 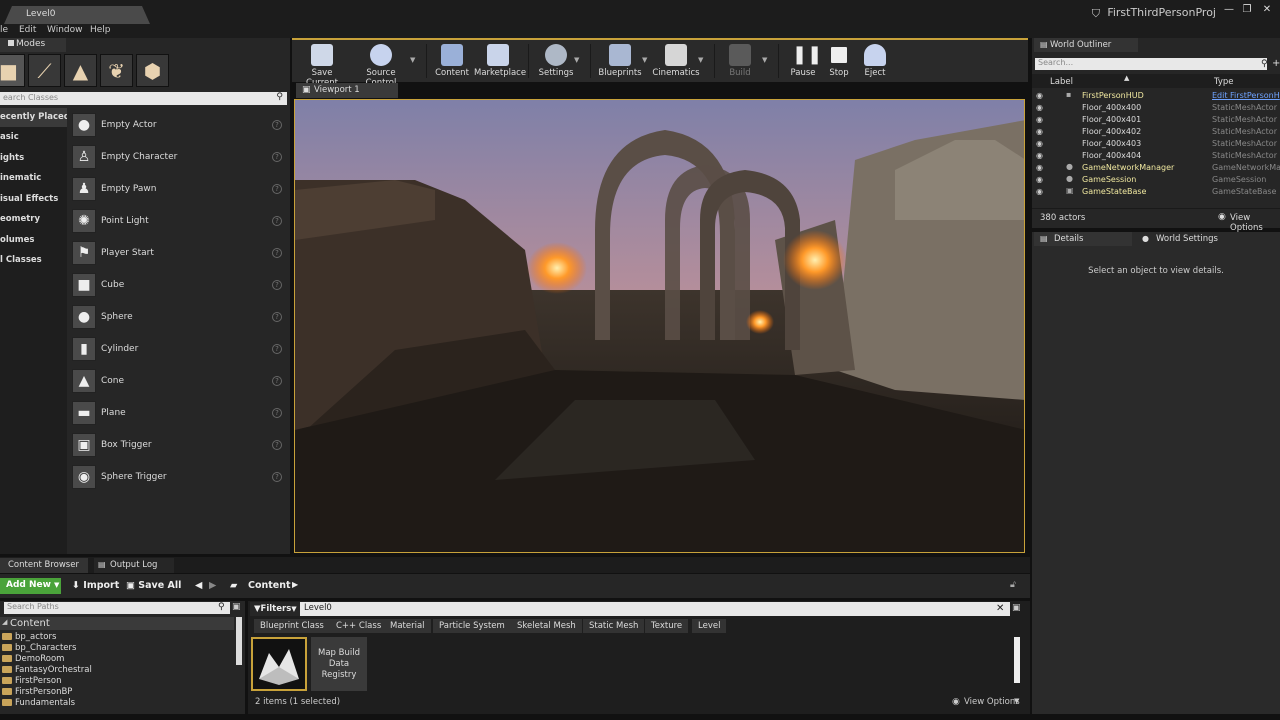 What do you see at coordinates (1156, 96) in the screenshot?
I see `table-row: ◉ ▪ FirstPersonHUD Edit FirstPersonH` at bounding box center [1156, 96].